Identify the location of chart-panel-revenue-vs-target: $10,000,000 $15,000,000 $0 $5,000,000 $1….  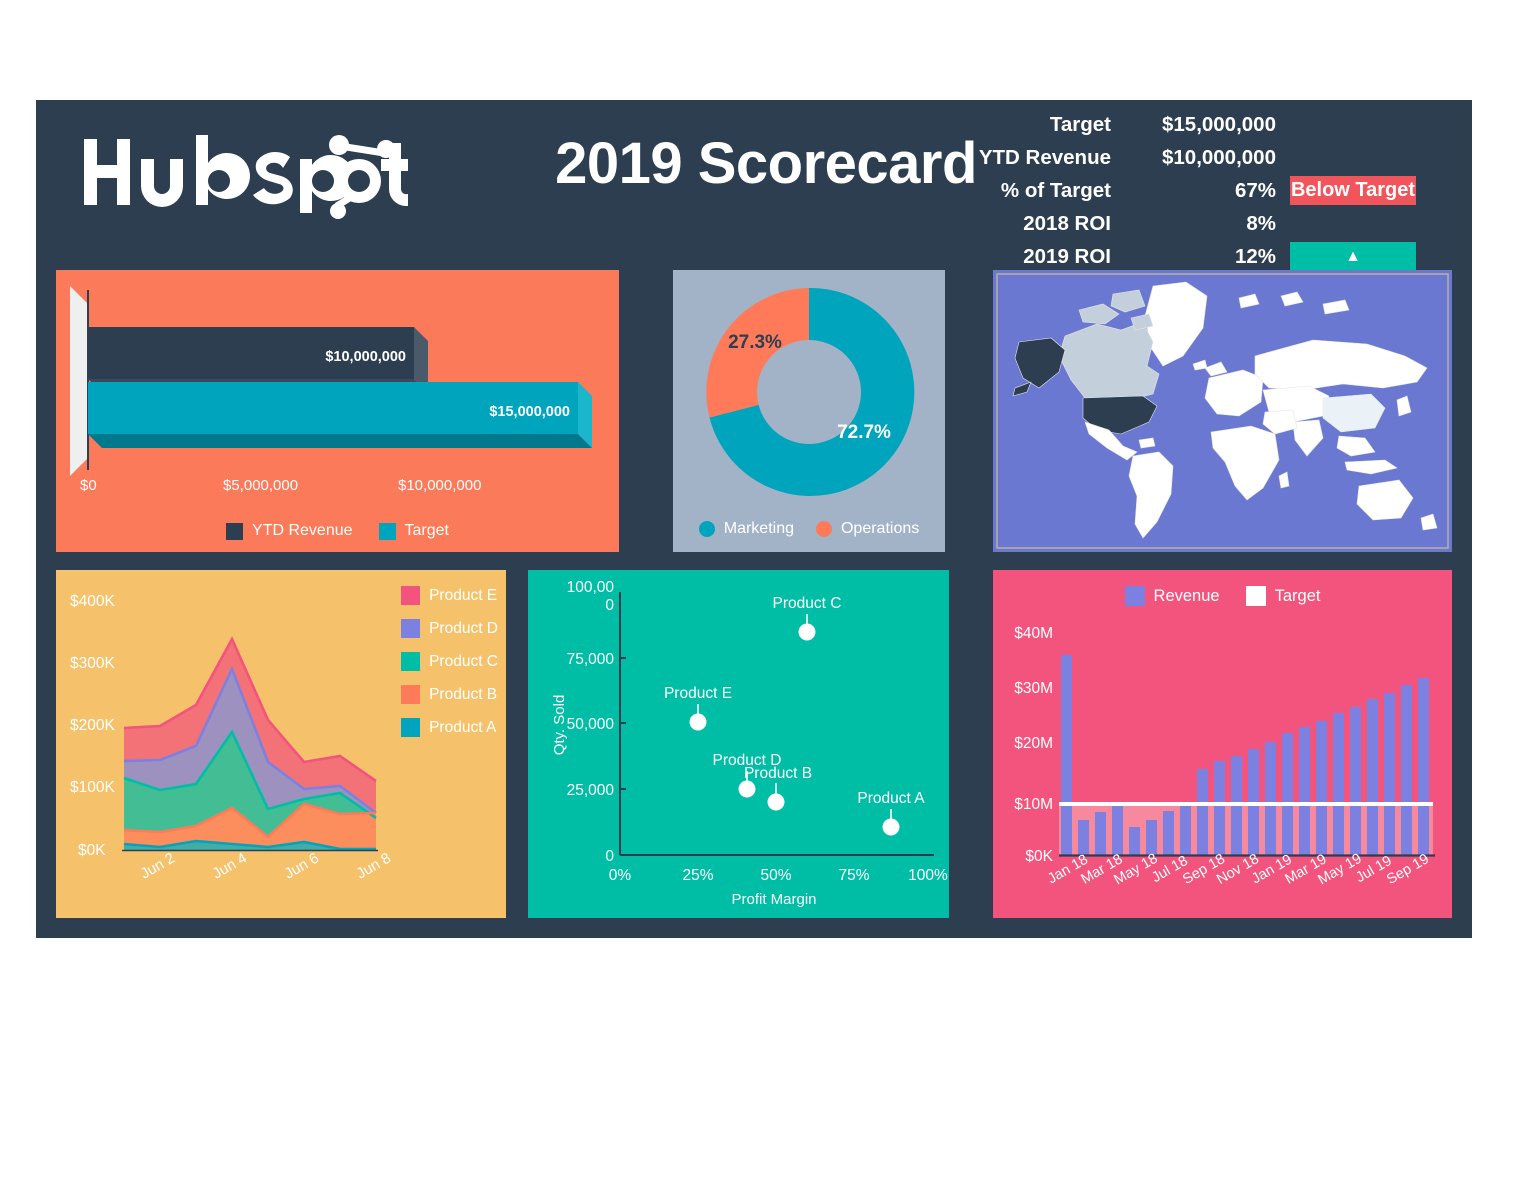
(337, 411).